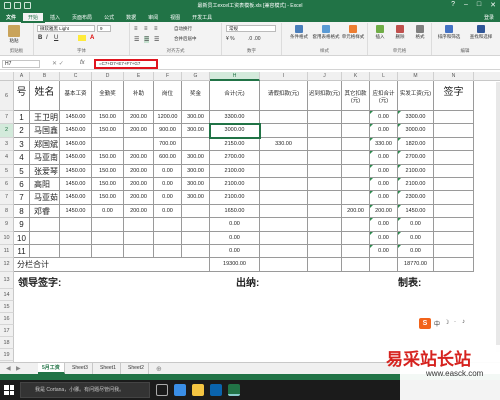 This screenshot has width=500, height=400. I want to click on tab-formulas: 公式, so click(109, 17).